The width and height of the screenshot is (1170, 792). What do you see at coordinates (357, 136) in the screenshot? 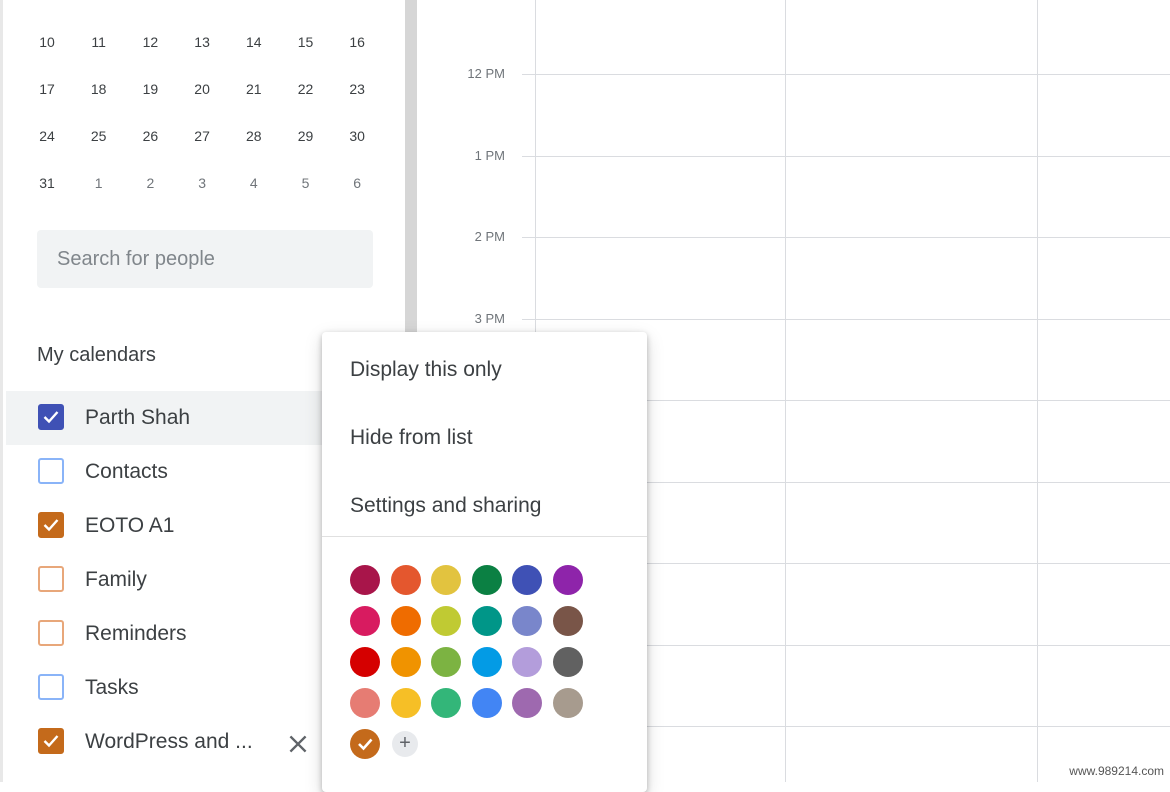
I see `mini-calendar-day: 30` at bounding box center [357, 136].